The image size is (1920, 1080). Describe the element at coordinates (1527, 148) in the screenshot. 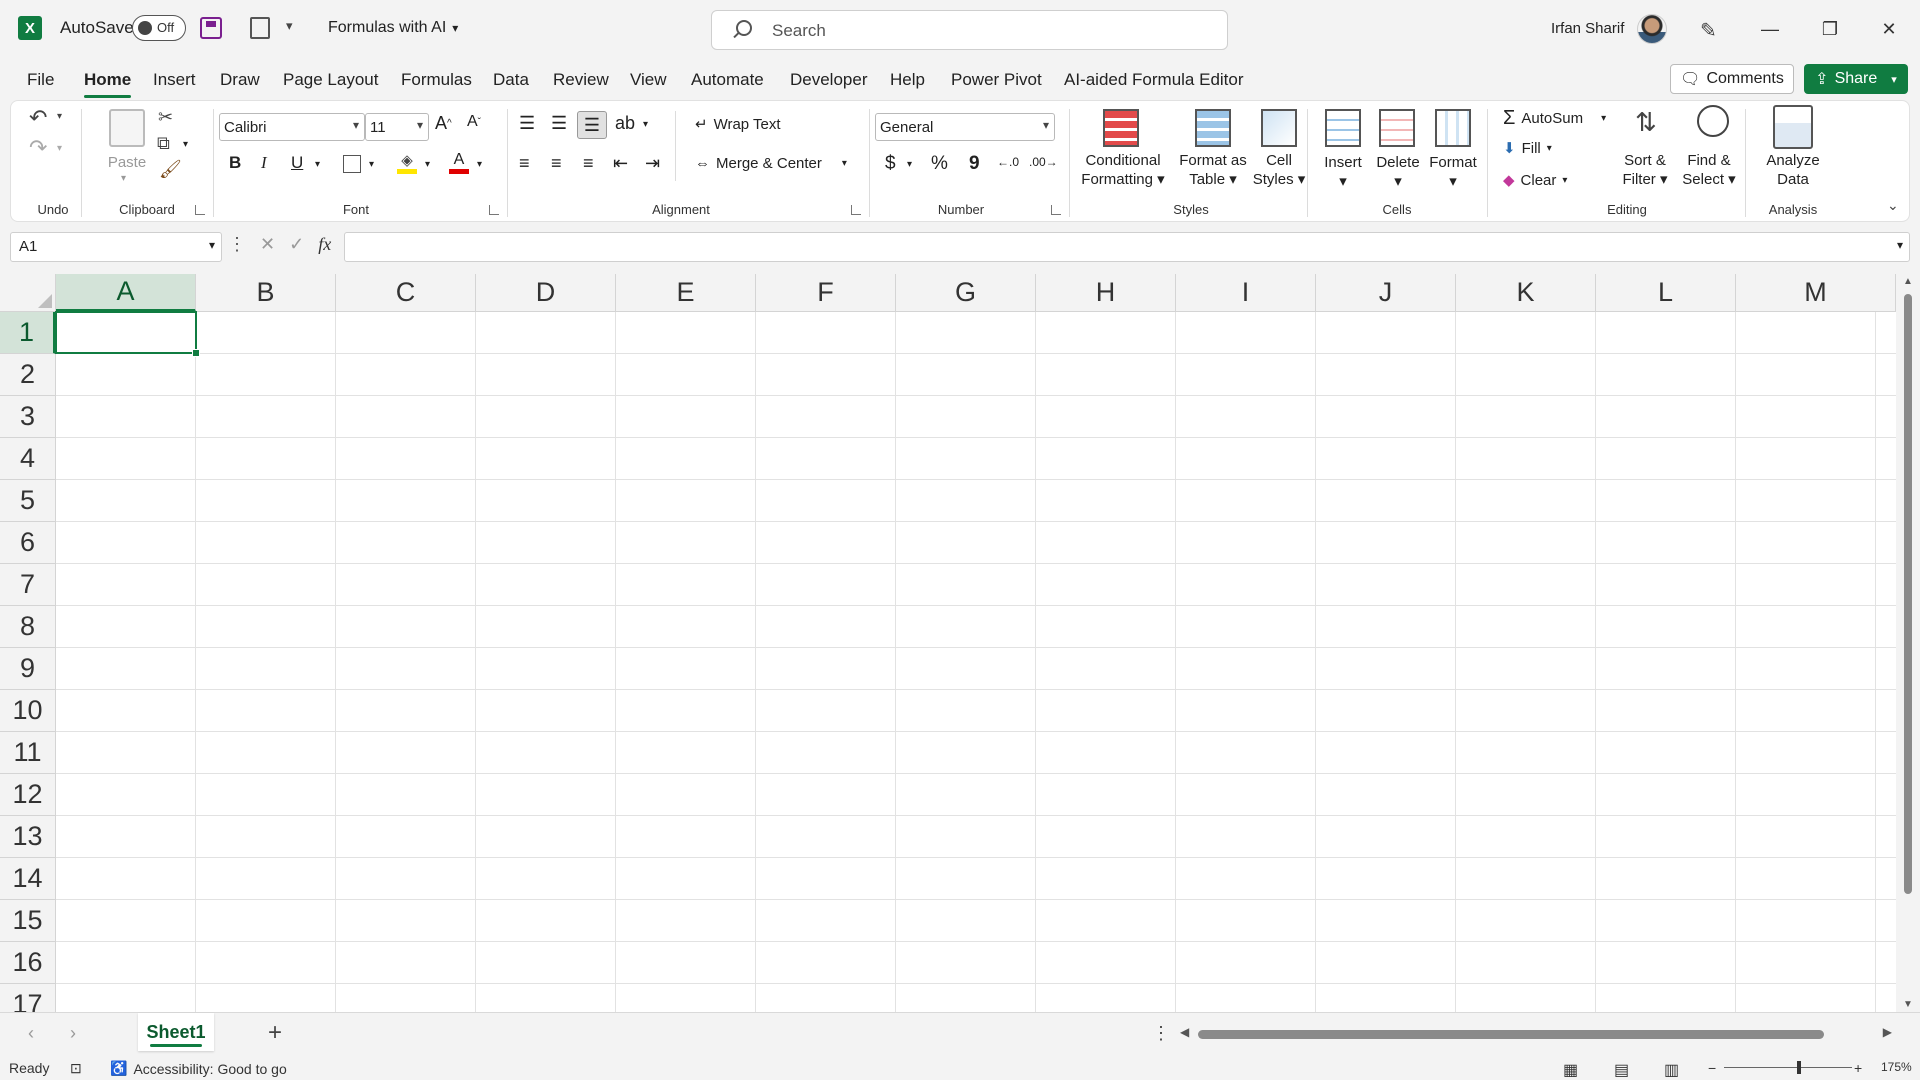

I see `fill-button: ⬇ Fill ▾` at that location.